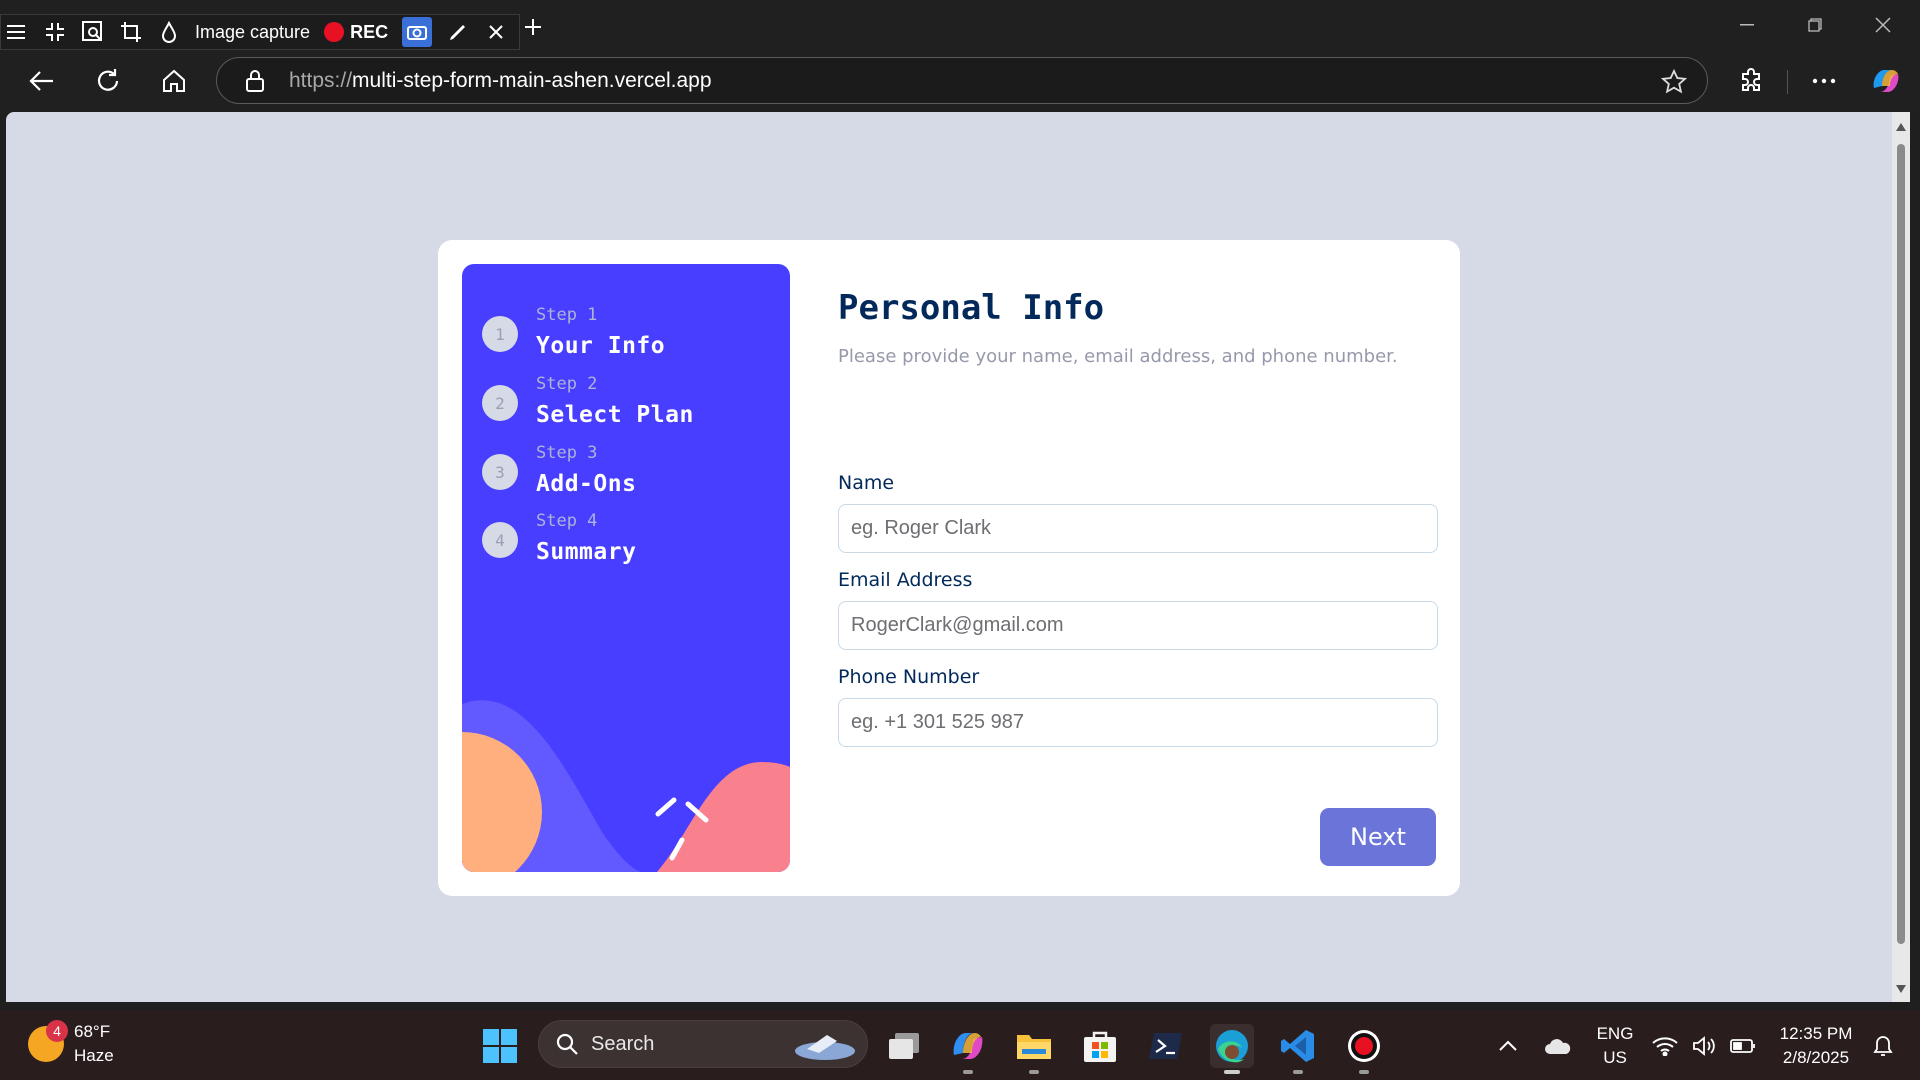 The height and width of the screenshot is (1080, 1920). What do you see at coordinates (1166, 1046) in the screenshot?
I see `terminal-icon` at bounding box center [1166, 1046].